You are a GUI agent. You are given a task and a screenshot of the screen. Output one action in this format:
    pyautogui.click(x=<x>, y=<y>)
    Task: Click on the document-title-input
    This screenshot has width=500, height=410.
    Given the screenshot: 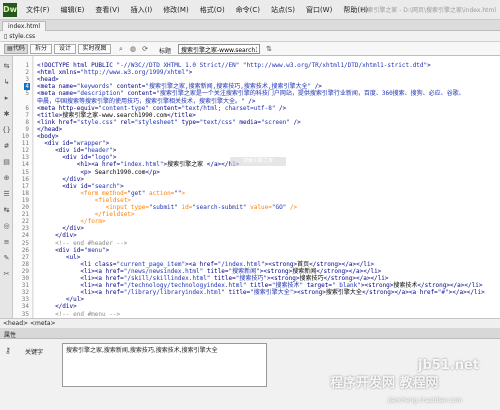 What is the action you would take?
    pyautogui.click(x=219, y=49)
    